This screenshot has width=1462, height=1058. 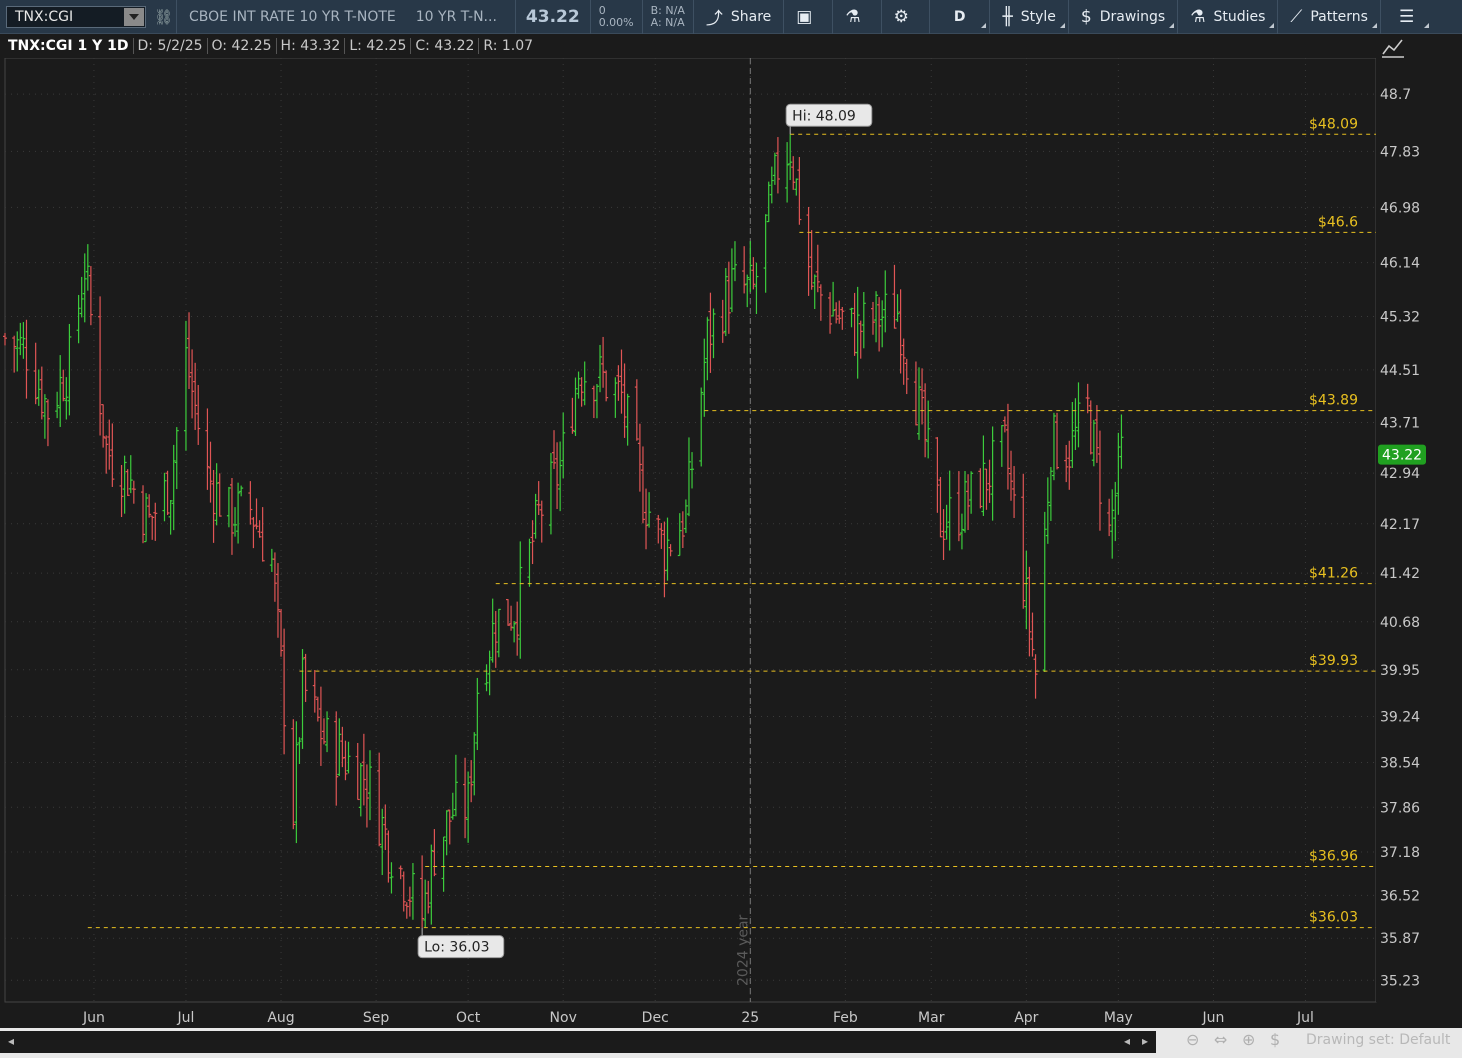 What do you see at coordinates (931, 1018) in the screenshot?
I see `x-tick-label: Mar` at bounding box center [931, 1018].